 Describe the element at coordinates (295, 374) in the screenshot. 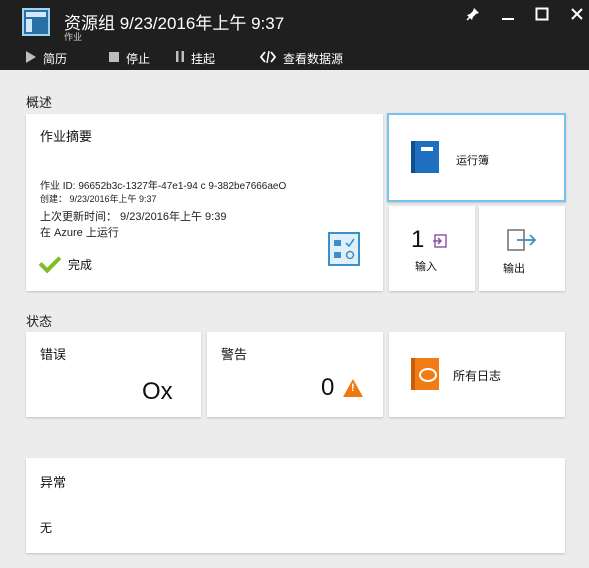

I see `warnings-tile: 警告 0 !` at that location.